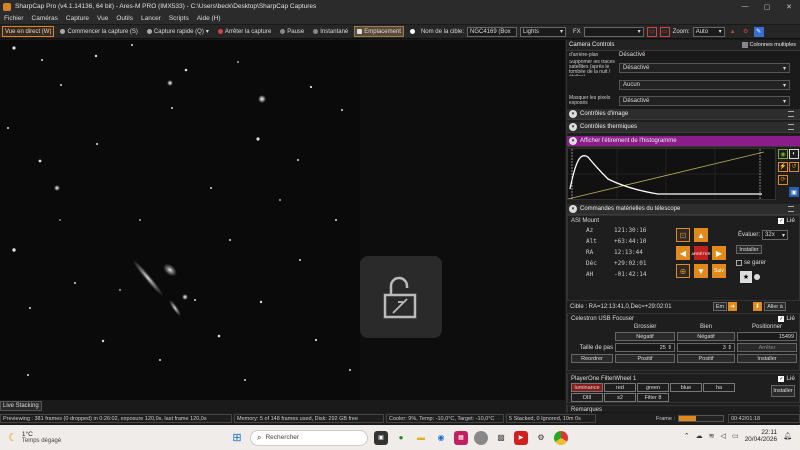  I want to click on lock-overlay, so click(401, 297).